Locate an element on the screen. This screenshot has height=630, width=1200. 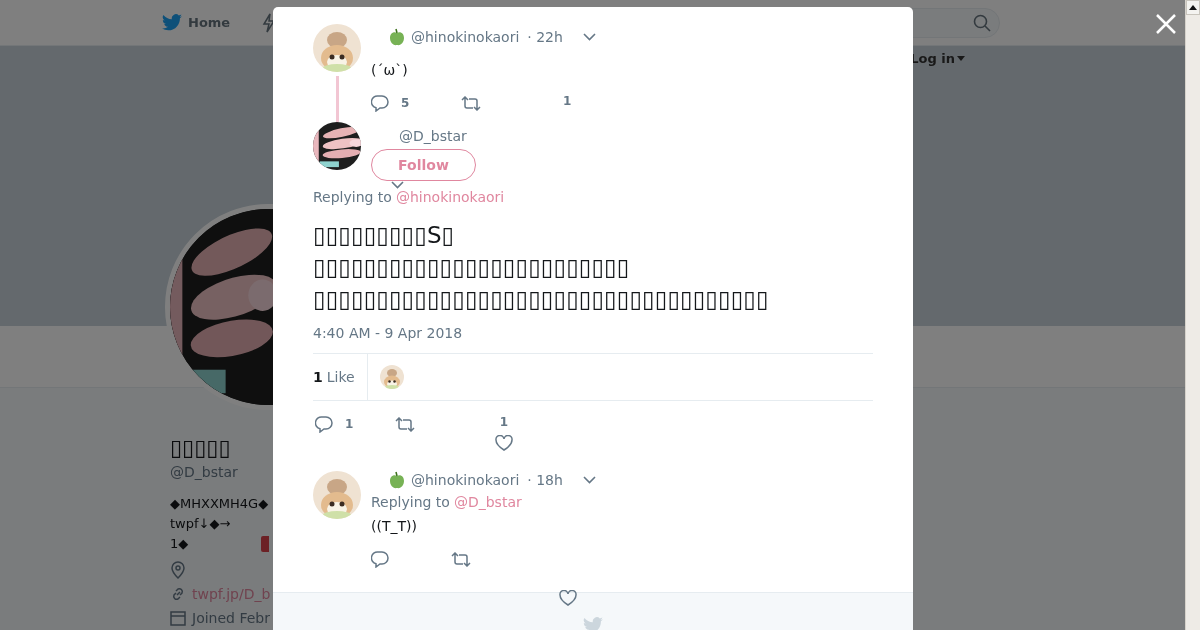
tweet-text: ▯▯▯▯▯▯▯▯▯▯▯▯▯▯▯▯▯▯▯▯▯▯▯▯▯ is located at coordinates (471, 267).